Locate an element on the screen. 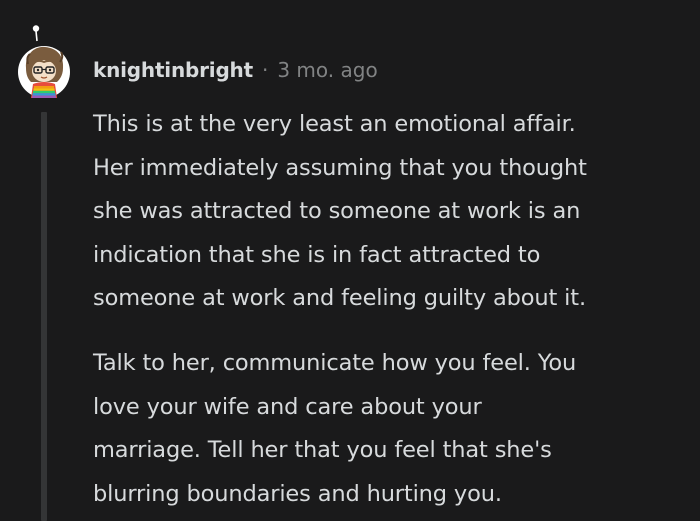 This screenshot has height=521, width=700. text-line: blurring boundaries and hurting you. is located at coordinates (297, 493).